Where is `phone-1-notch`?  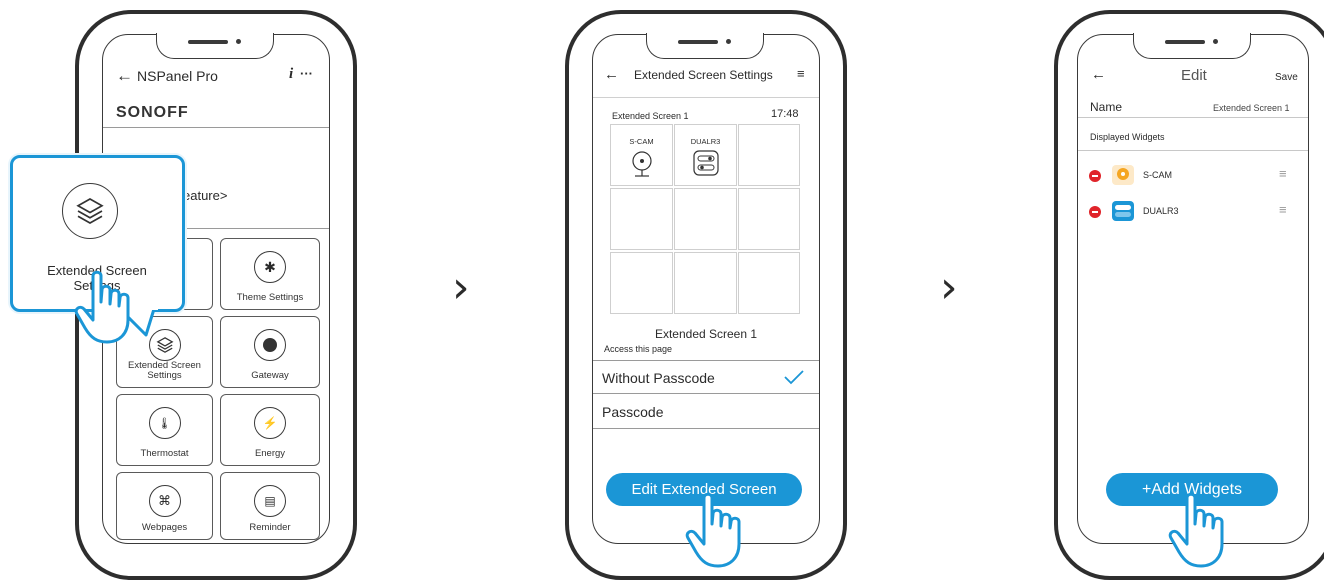 phone-1-notch is located at coordinates (215, 46).